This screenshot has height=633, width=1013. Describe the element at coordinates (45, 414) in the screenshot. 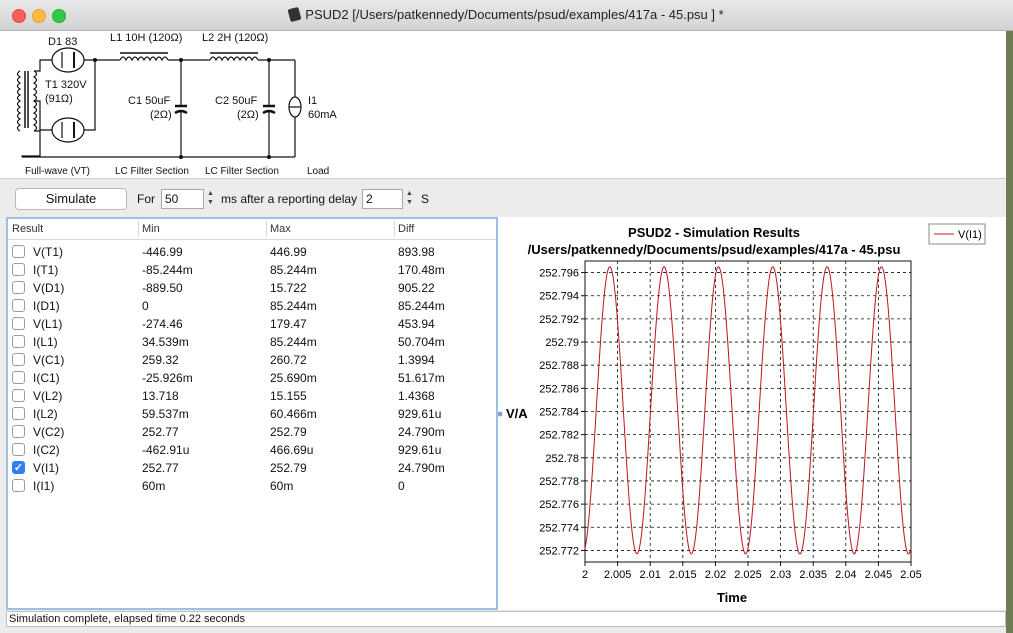

I see `cell-name: I(L2)` at that location.